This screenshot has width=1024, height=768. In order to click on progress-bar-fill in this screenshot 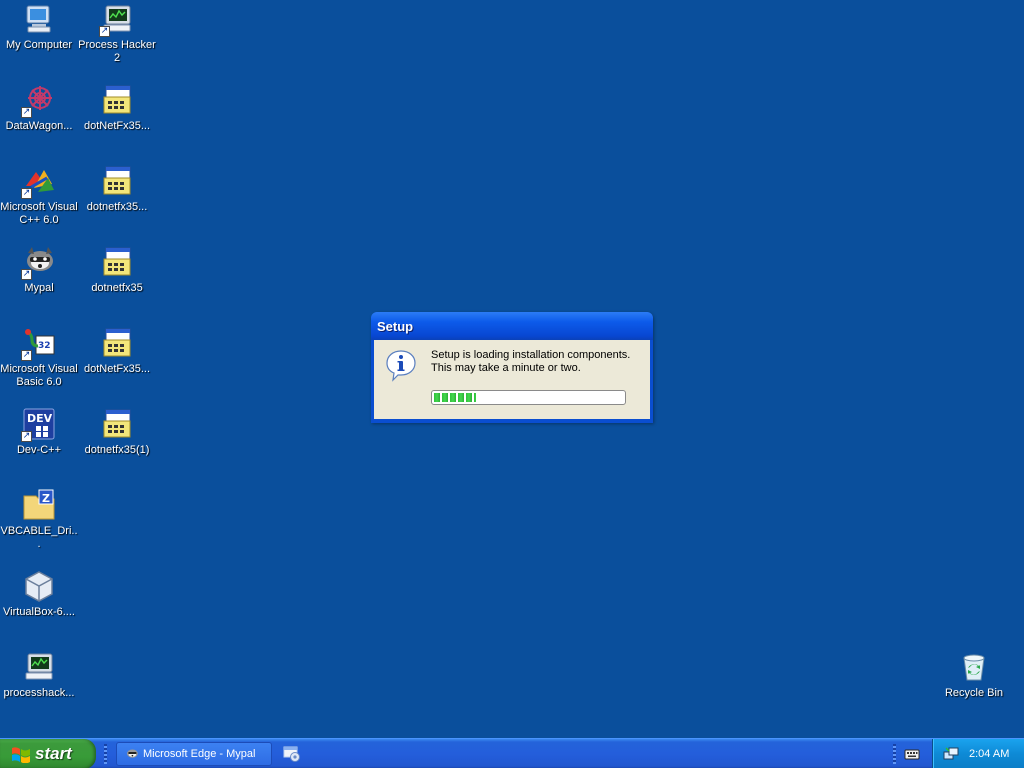, I will do `click(455, 397)`.